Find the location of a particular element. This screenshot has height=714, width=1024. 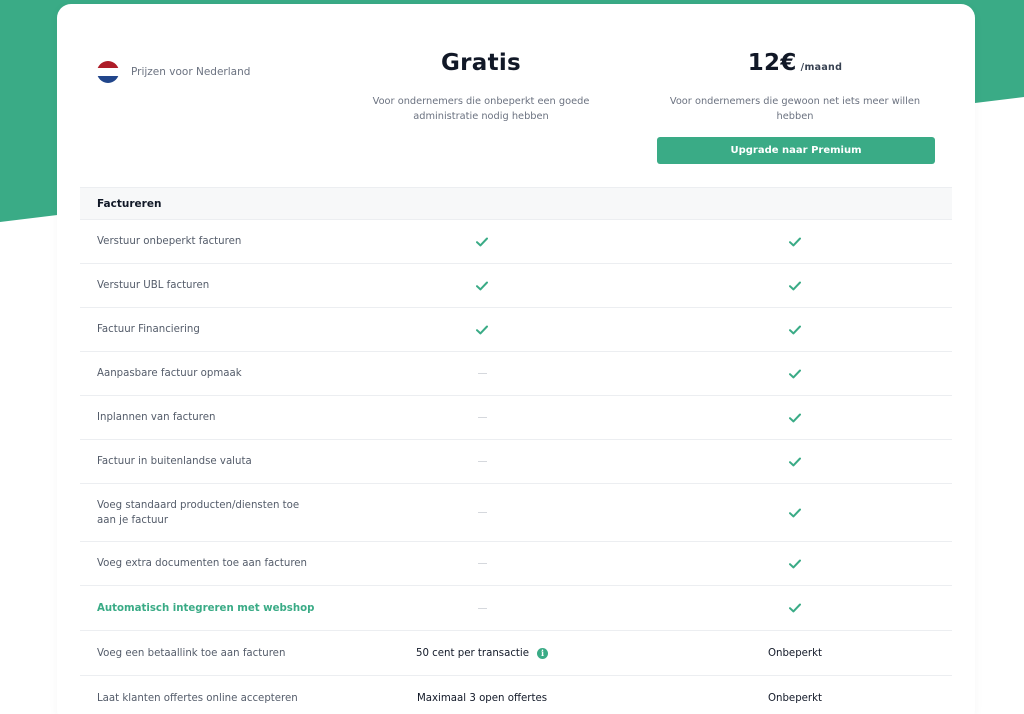

cell-value: Maximaal 3 open offertes is located at coordinates (482, 698).